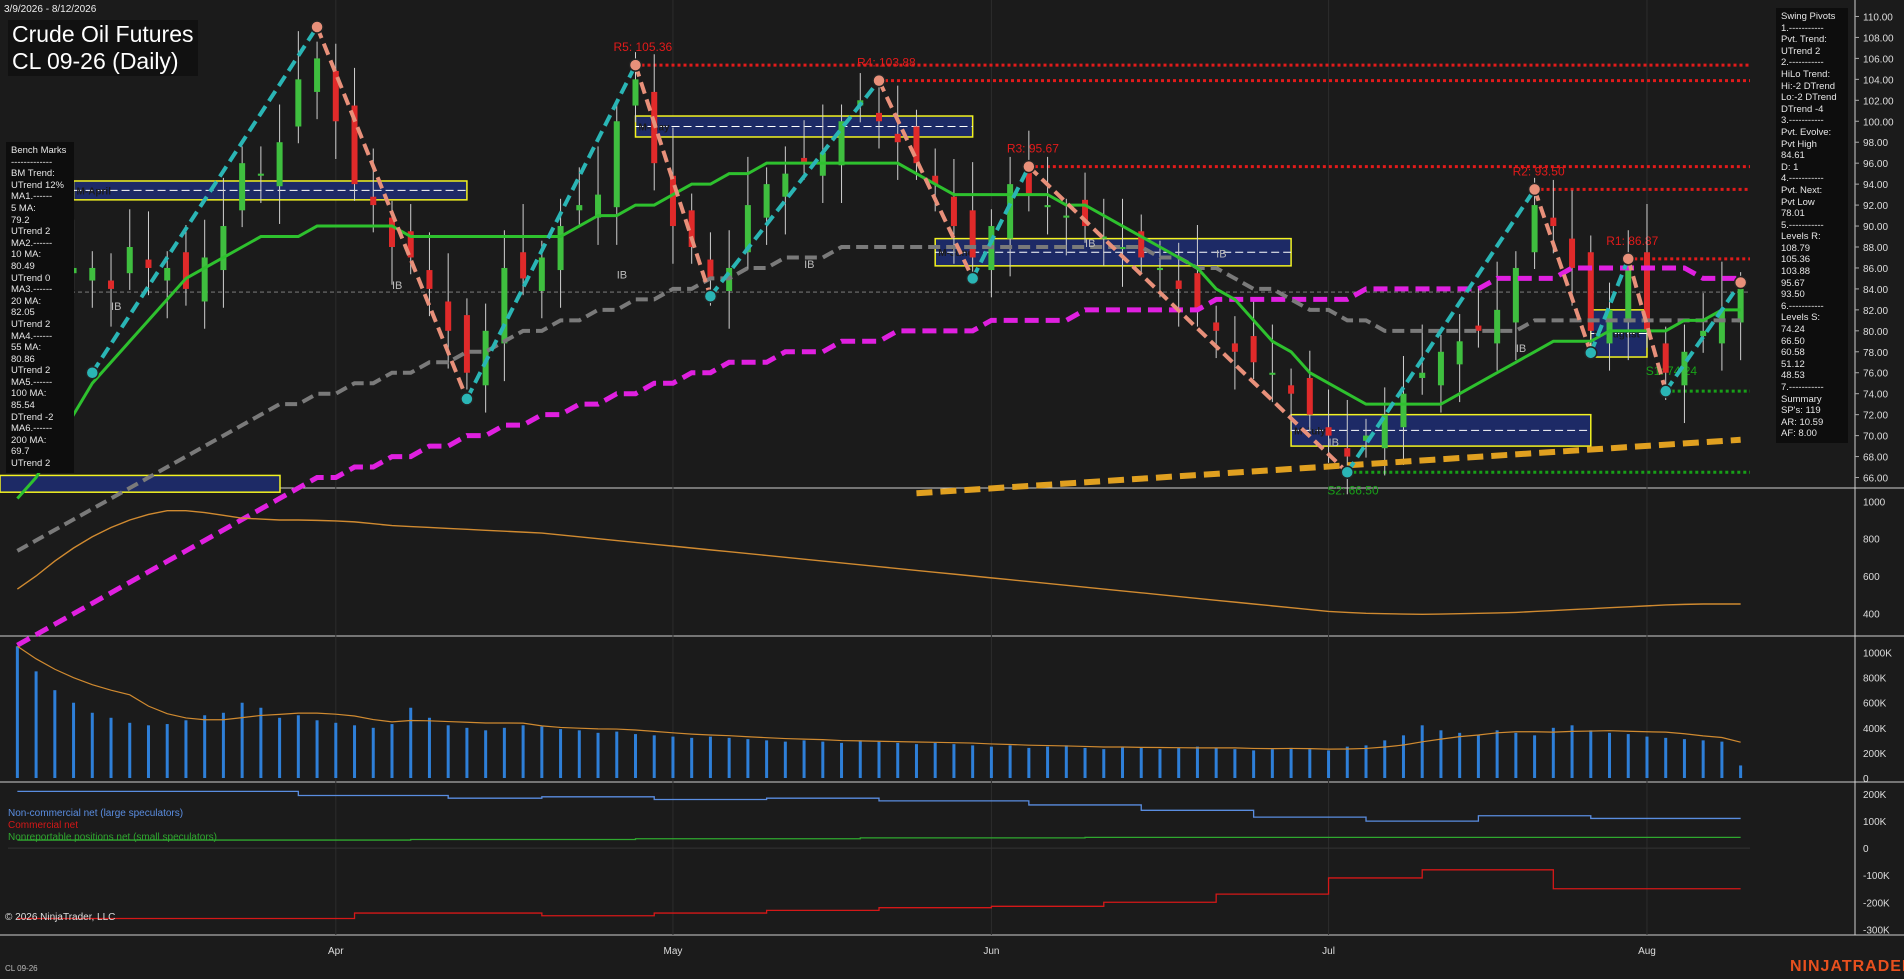  I want to click on brand-logo: NINJATRADER, so click(1847, 966).